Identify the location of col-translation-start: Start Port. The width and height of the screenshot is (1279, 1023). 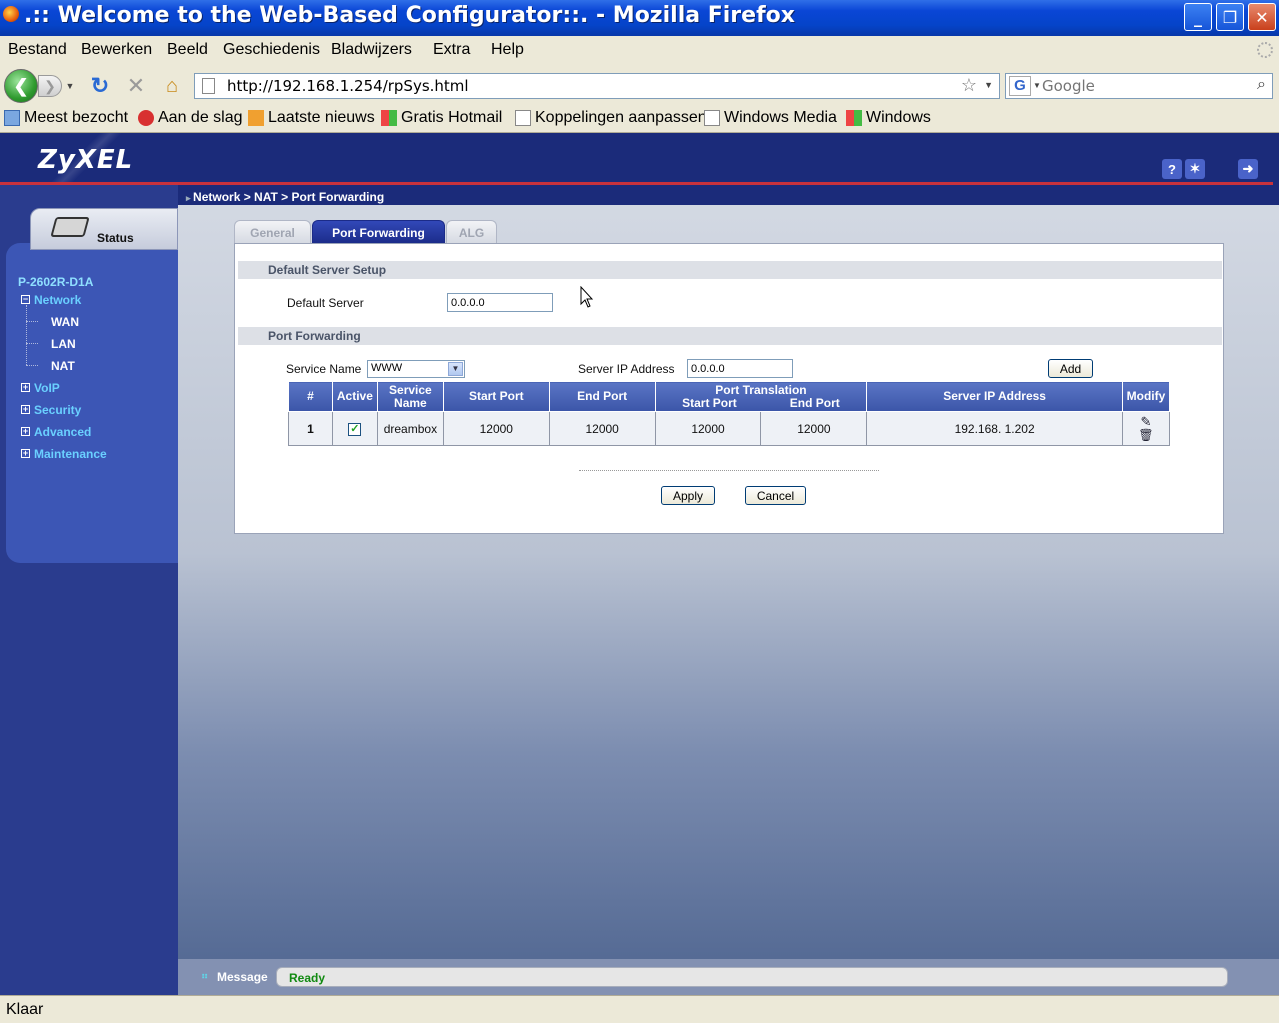
(709, 402).